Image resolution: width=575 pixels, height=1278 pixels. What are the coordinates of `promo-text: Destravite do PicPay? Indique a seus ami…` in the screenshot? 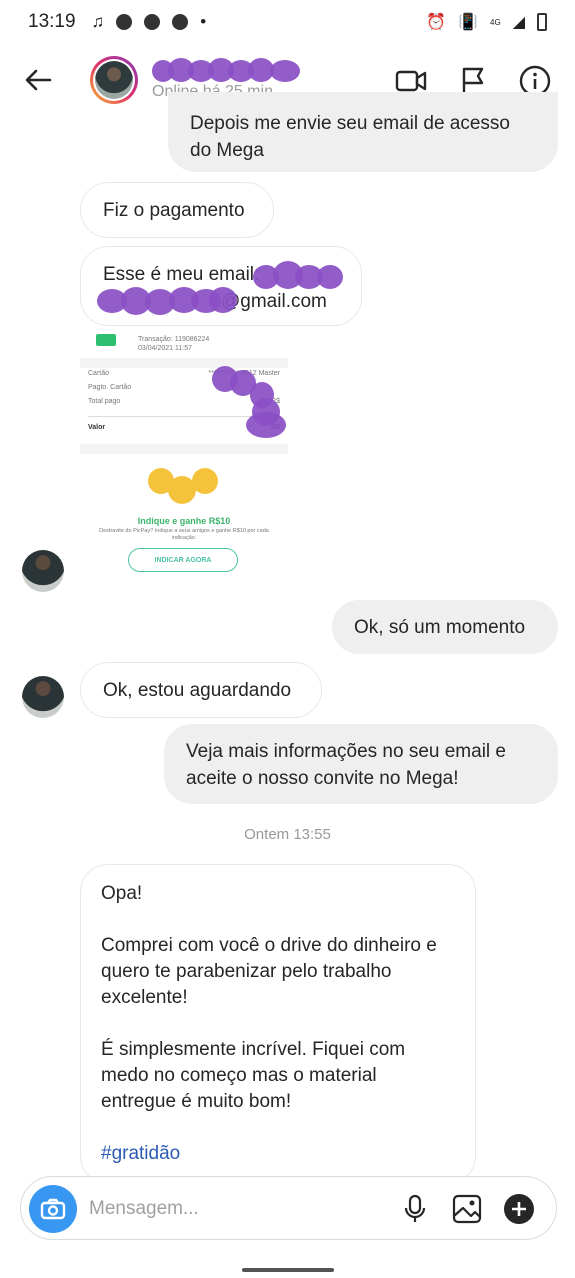 It's located at (184, 534).